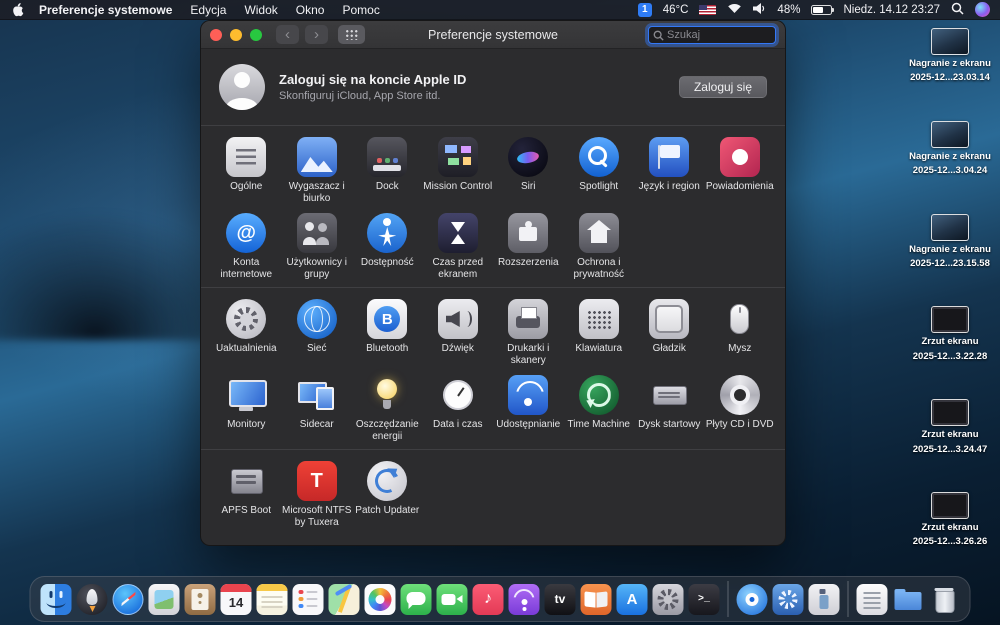 The height and width of the screenshot is (625, 1000). I want to click on dock-music-icon: ♪, so click(488, 599).